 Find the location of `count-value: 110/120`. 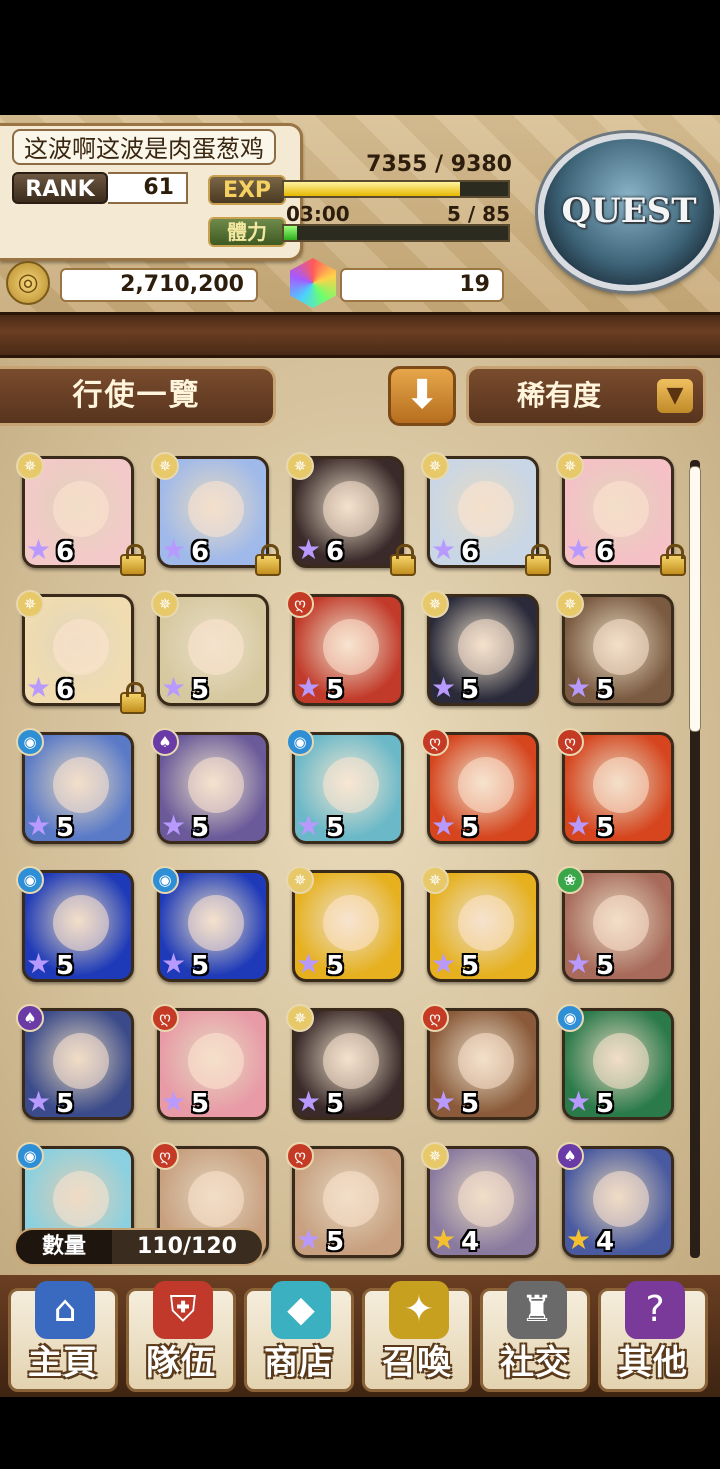

count-value: 110/120 is located at coordinates (187, 1246).